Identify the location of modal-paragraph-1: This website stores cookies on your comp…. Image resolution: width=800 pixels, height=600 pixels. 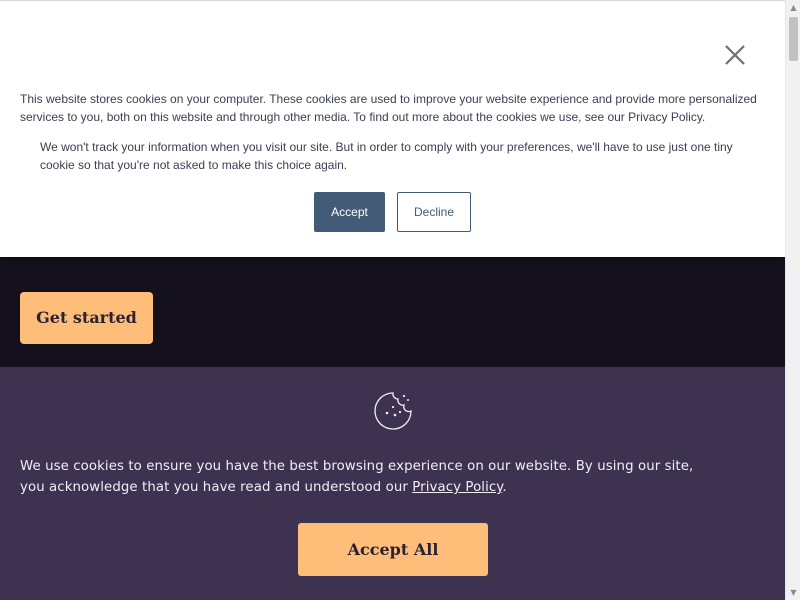
(388, 108).